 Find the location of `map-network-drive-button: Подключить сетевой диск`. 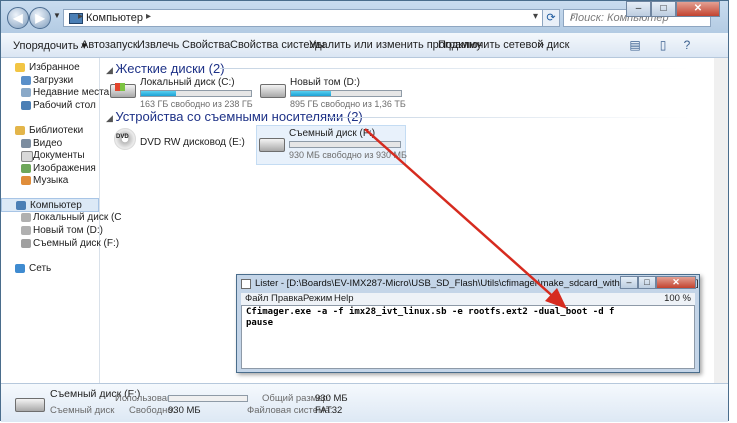

map-network-drive-button: Подключить сетевой диск is located at coordinates (503, 45).